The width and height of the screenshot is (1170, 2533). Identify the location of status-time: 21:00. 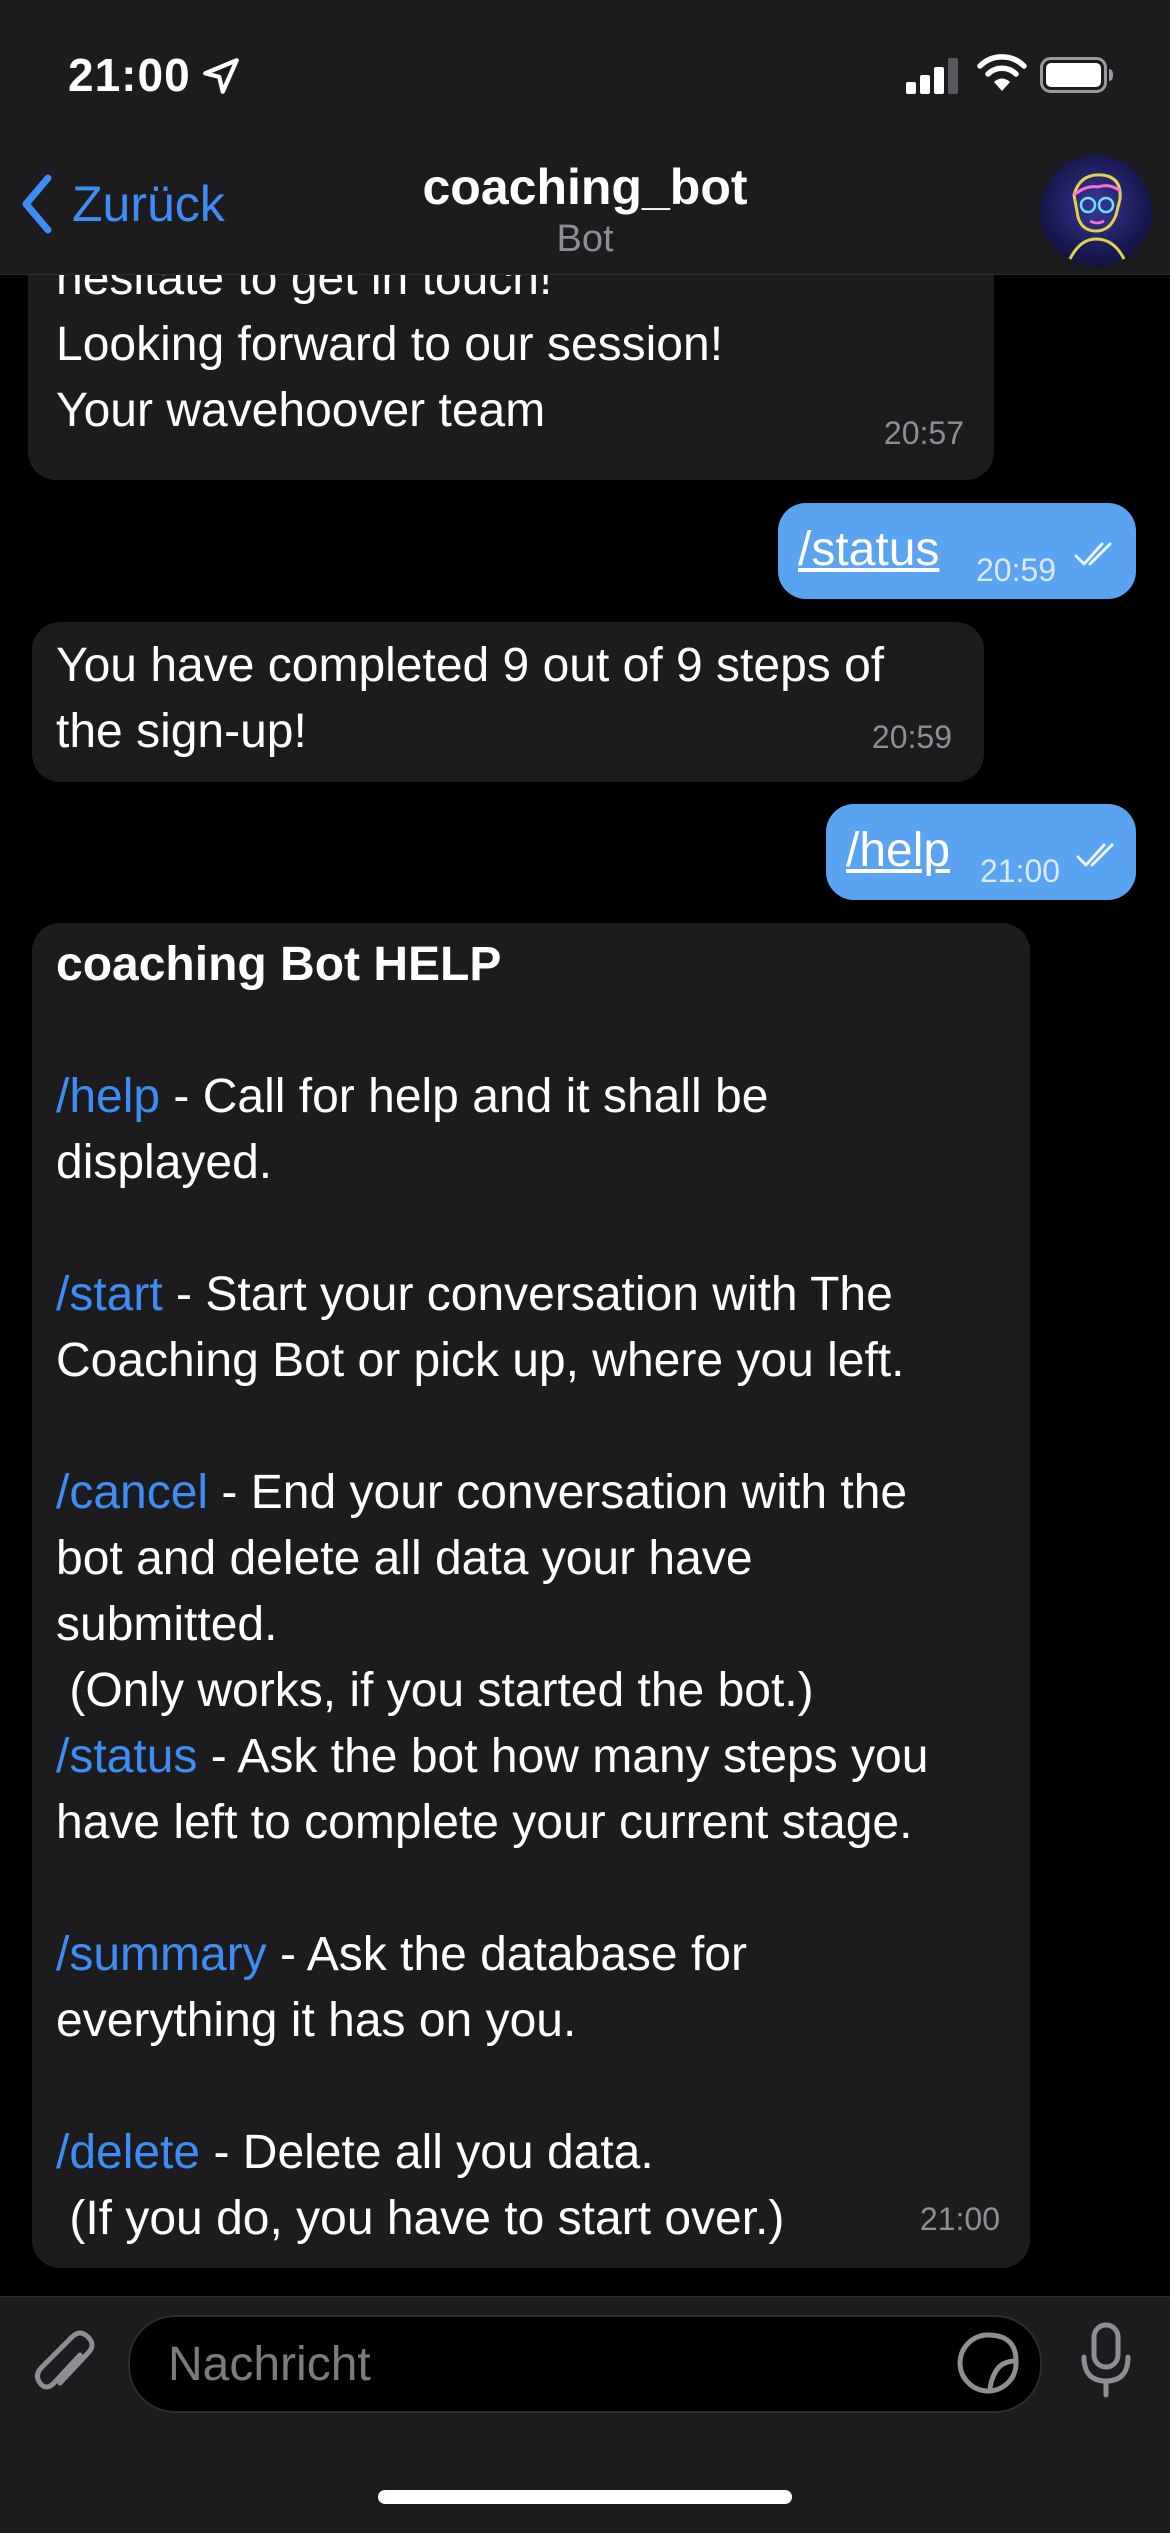
(129, 75).